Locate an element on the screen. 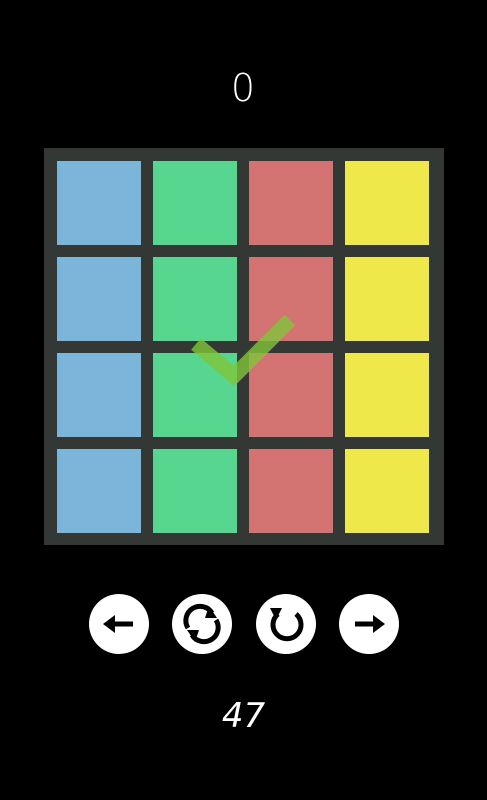 Image resolution: width=487 pixels, height=800 pixels. undo-icon is located at coordinates (287, 625).